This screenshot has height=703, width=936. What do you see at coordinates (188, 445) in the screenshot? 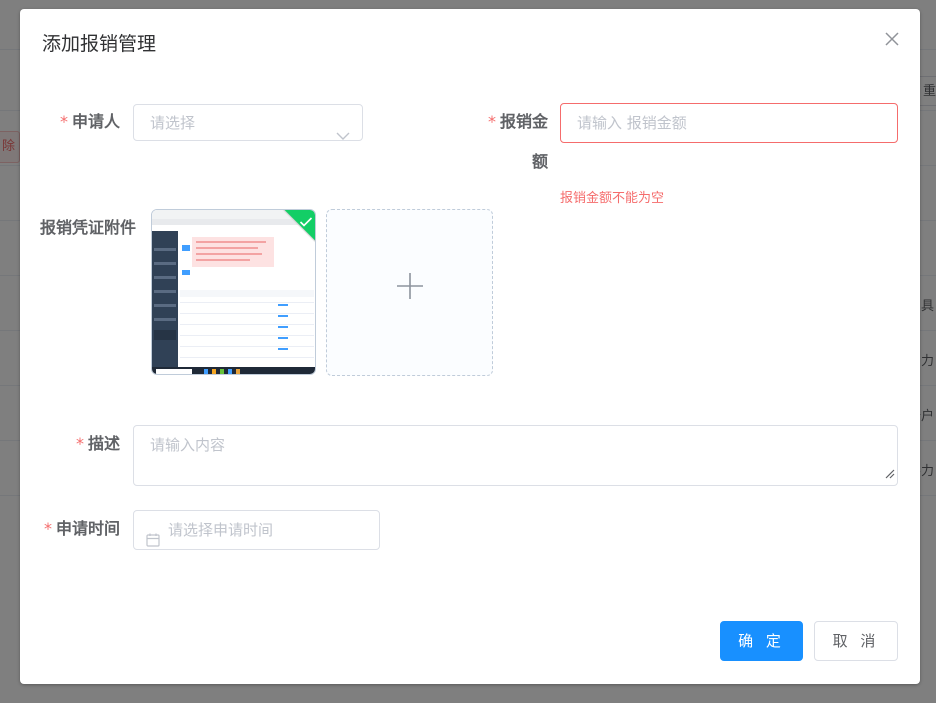
I see `description-placeholder: 请输入内容` at bounding box center [188, 445].